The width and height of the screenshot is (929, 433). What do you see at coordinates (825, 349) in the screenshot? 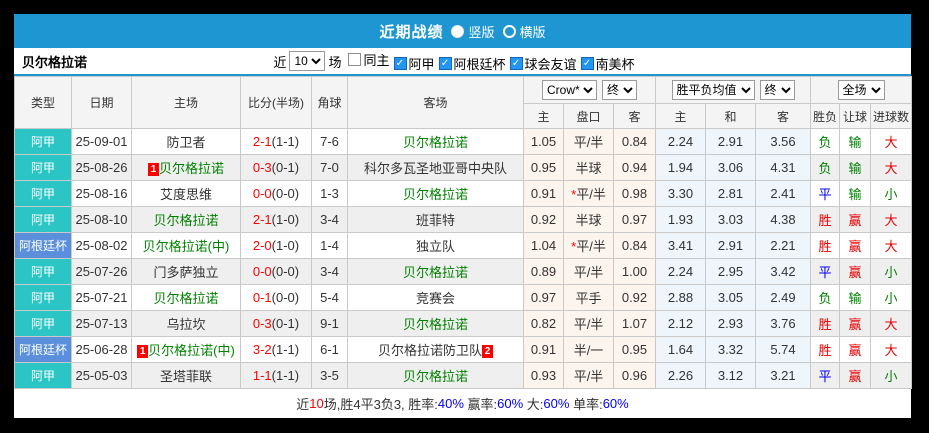
I see `result-wdl-cell: 胜` at bounding box center [825, 349].